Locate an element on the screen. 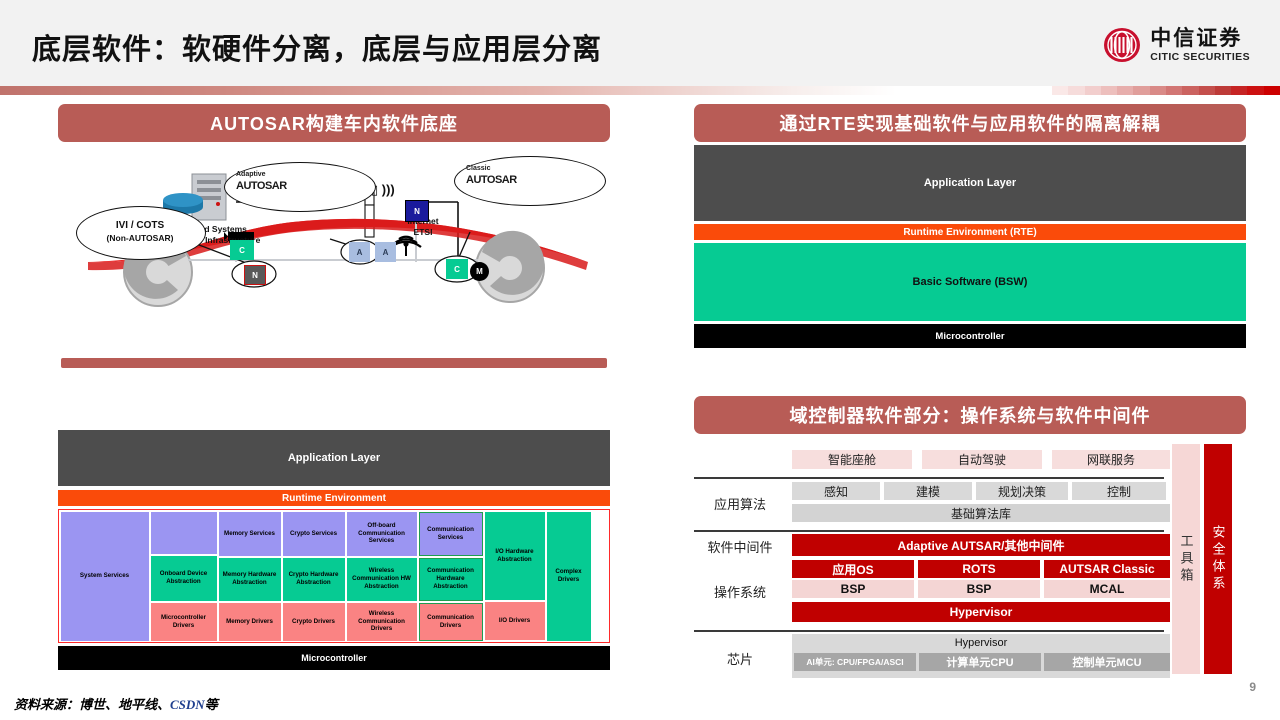 The height and width of the screenshot is (720, 1280). bsw-cell-bot-4: Wireless Communication Drivers is located at coordinates (381, 621).